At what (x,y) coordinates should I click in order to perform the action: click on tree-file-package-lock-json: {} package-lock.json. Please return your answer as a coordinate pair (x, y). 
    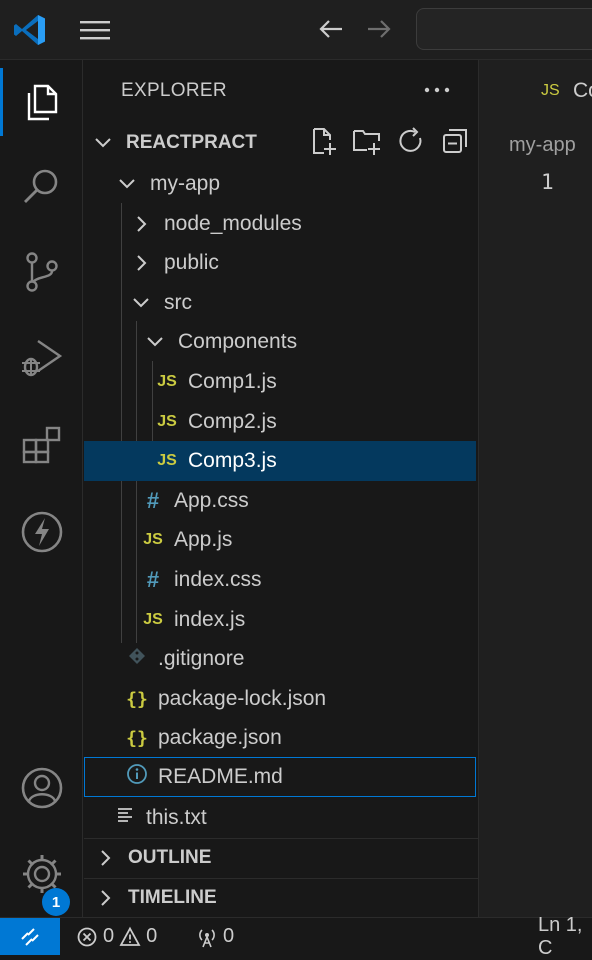
    Looking at the image, I should click on (280, 699).